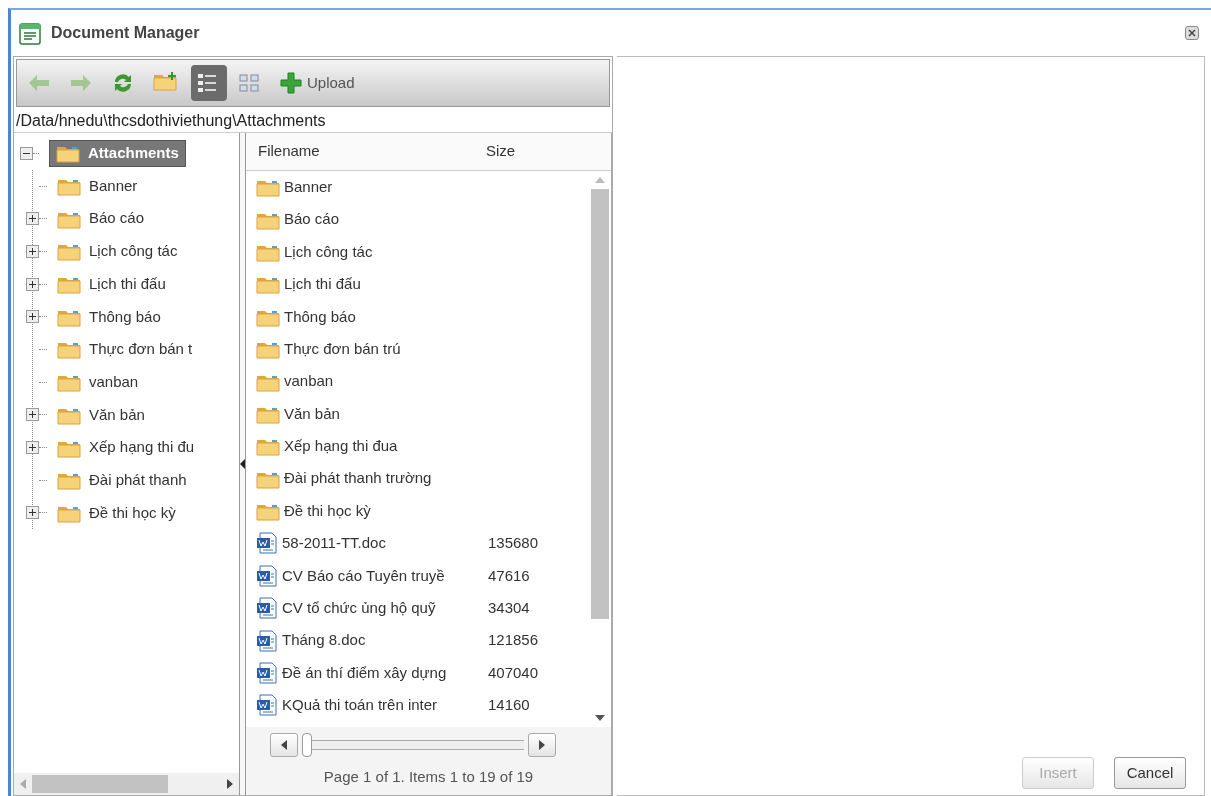 This screenshot has width=1211, height=796. I want to click on file-name: Thông báo, so click(372, 316).